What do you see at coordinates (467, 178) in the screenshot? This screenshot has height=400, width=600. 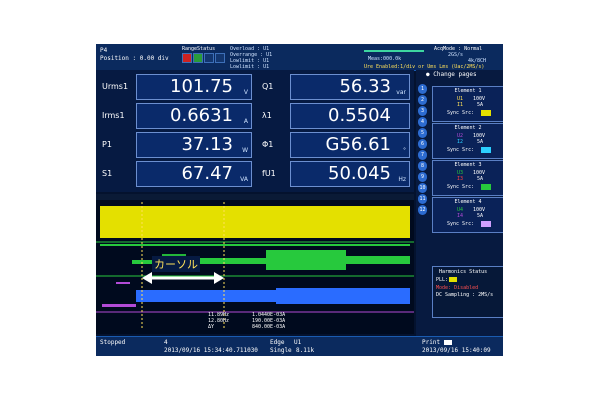 I see `element-3-card: Element 3 U3 100V I3 5A Sync Src:` at bounding box center [467, 178].